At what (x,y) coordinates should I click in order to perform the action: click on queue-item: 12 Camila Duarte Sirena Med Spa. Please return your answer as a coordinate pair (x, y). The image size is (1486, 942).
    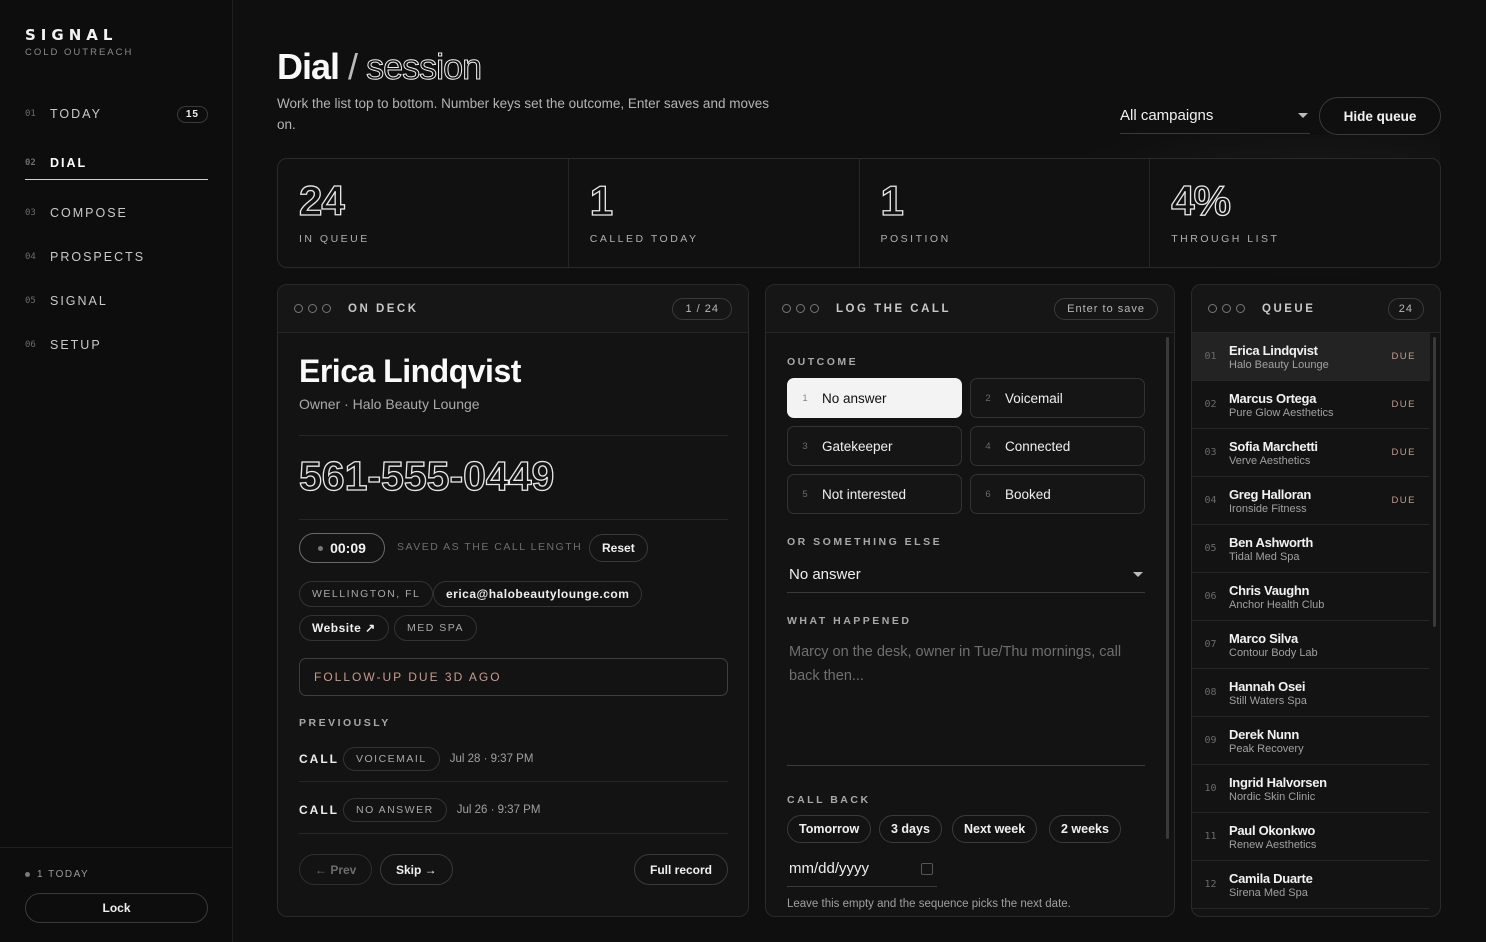
    Looking at the image, I should click on (1311, 885).